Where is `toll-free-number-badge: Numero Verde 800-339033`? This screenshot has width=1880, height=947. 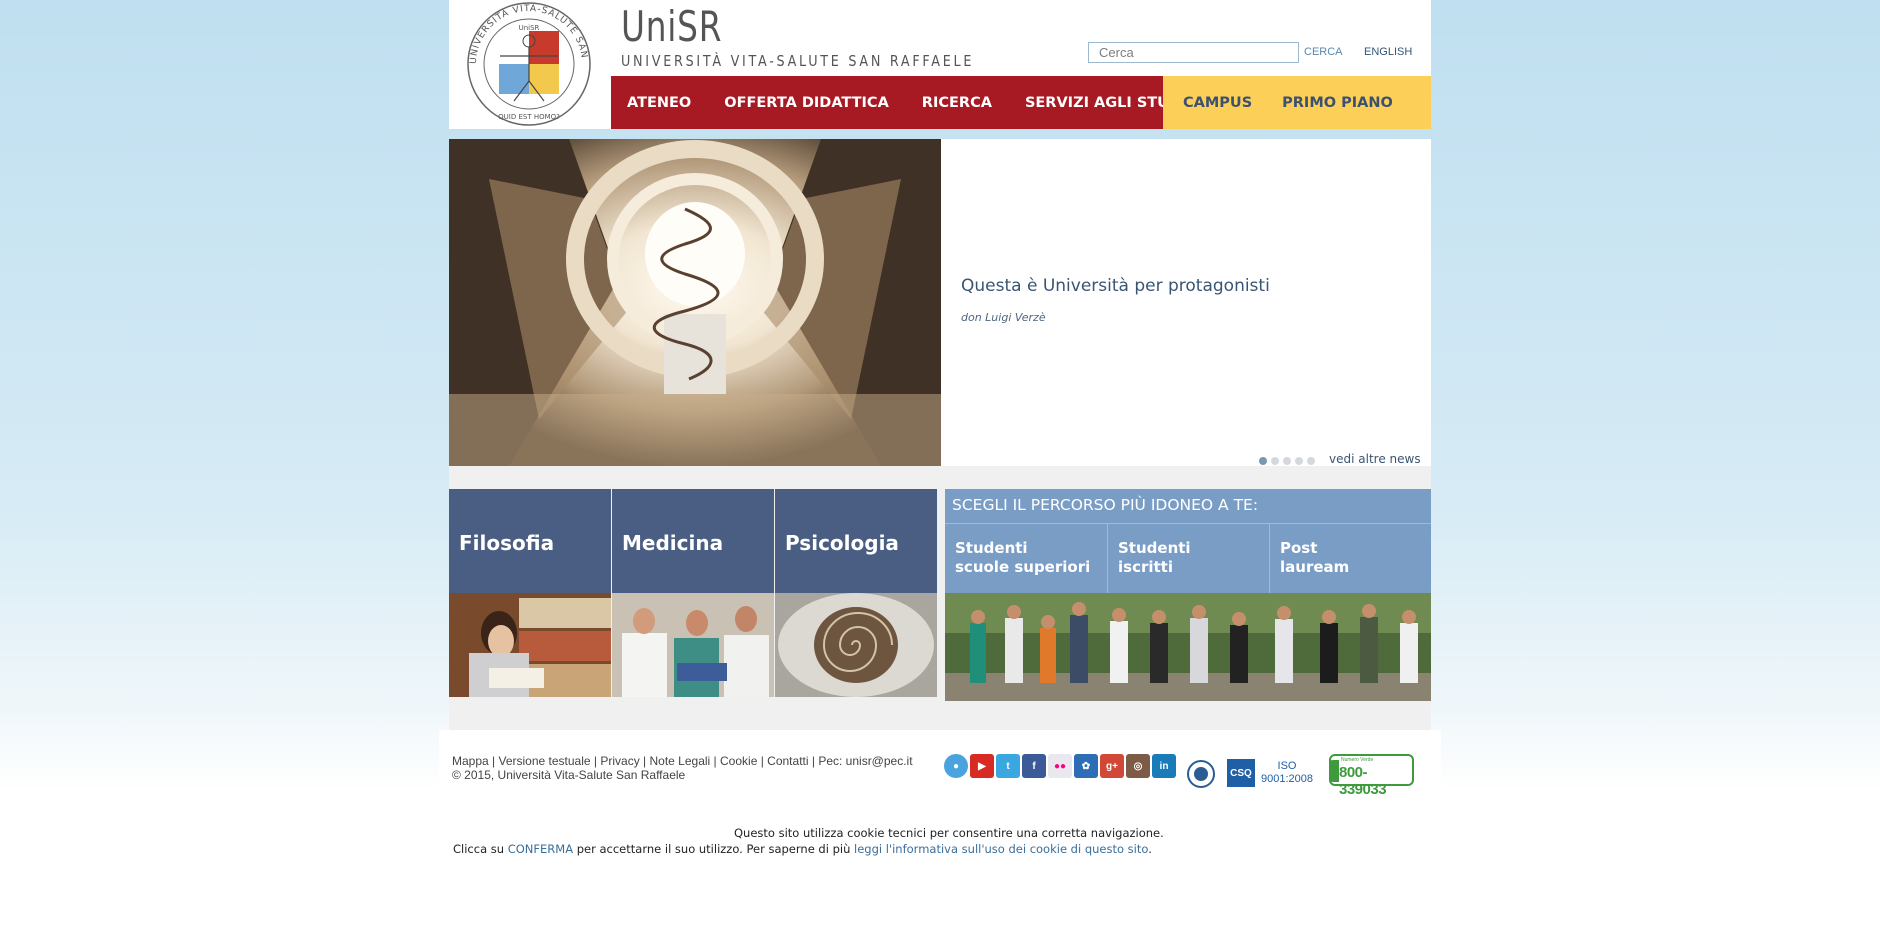
toll-free-number-badge: Numero Verde 800-339033 is located at coordinates (1371, 776).